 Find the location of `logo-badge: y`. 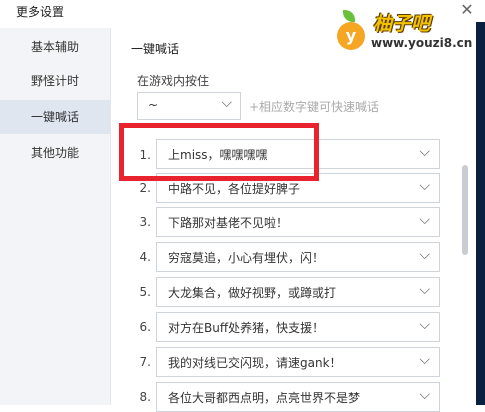

logo-badge: y is located at coordinates (351, 36).